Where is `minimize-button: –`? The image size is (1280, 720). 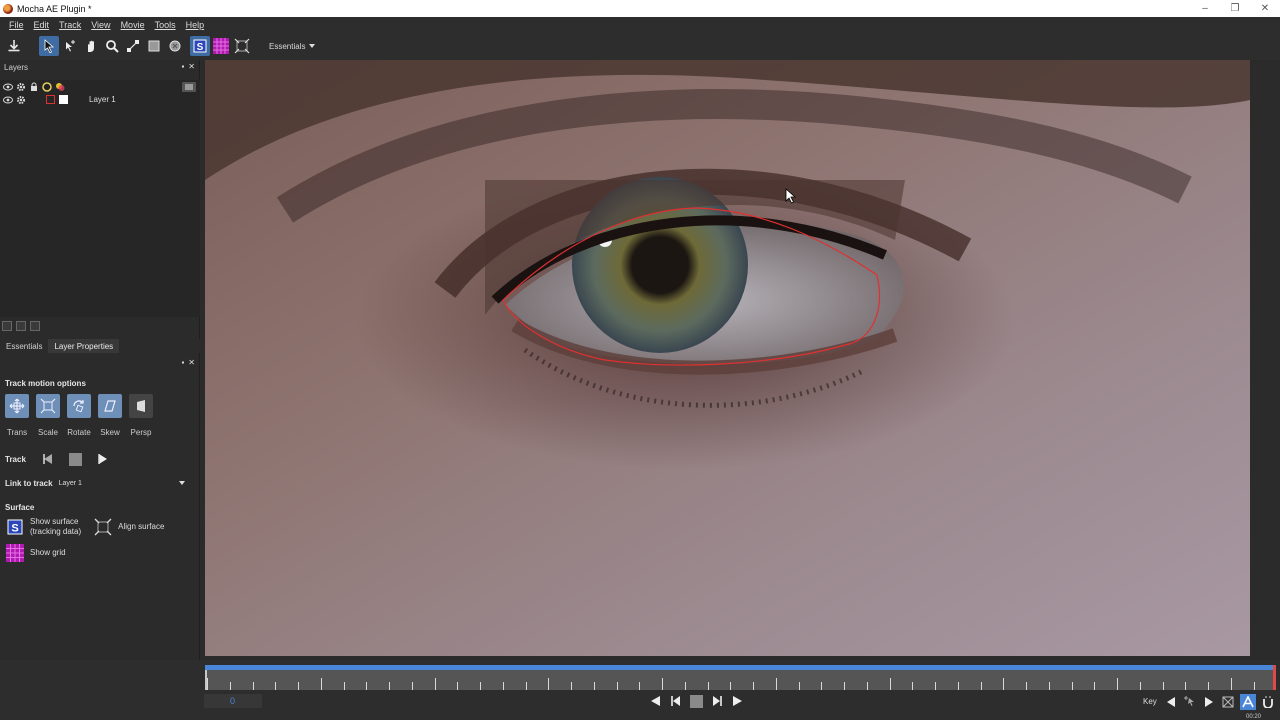
minimize-button: – is located at coordinates (1205, 8).